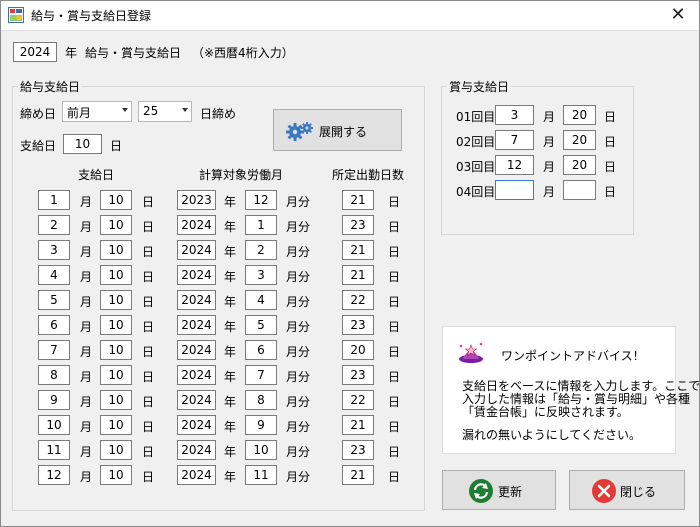  I want to click on salary-group-title: 給与支給日, so click(50, 86).